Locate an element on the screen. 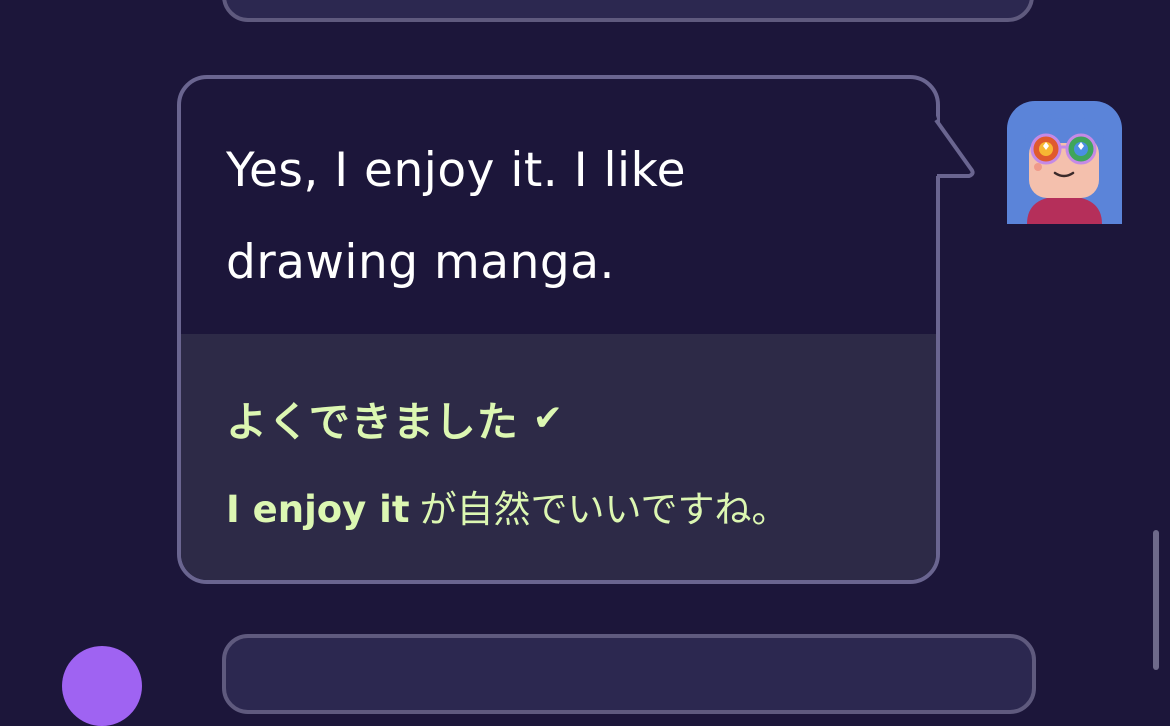  next-message-bubble is located at coordinates (629, 674).